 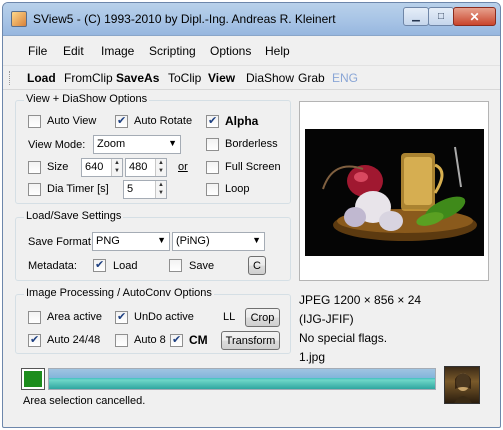 What do you see at coordinates (88, 78) in the screenshot?
I see `from-clip-button: FromClip` at bounding box center [88, 78].